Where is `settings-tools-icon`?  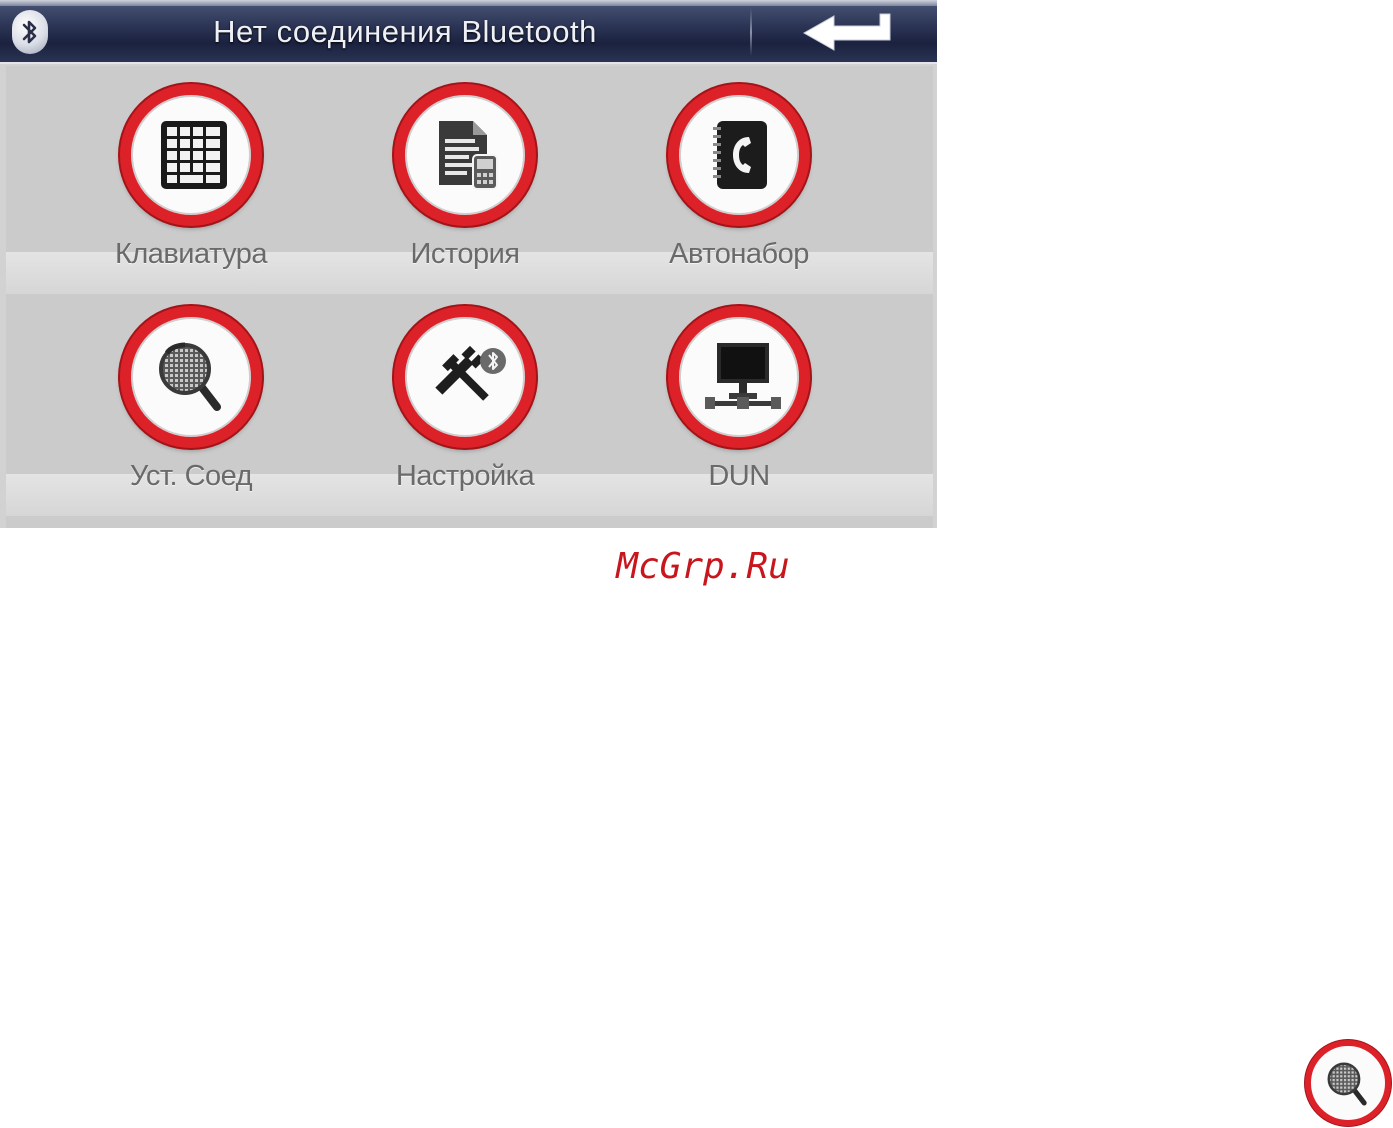
settings-tools-icon is located at coordinates (470, 373).